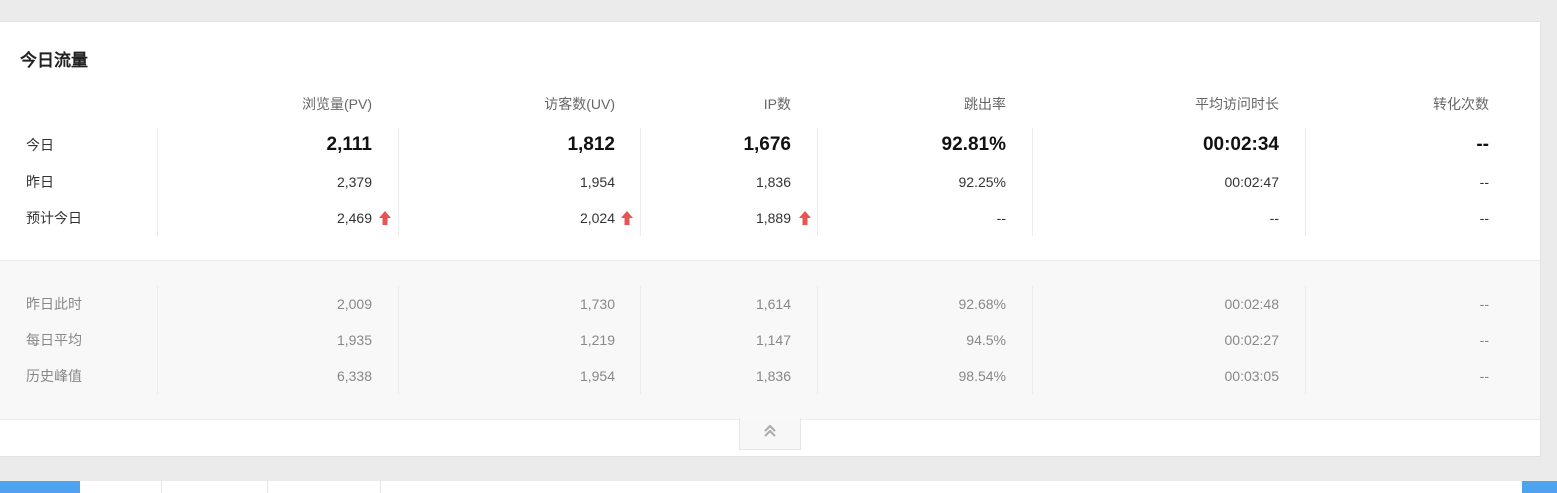 The height and width of the screenshot is (493, 1557). I want to click on value-avg-duration: 00:02:47, so click(1252, 182).